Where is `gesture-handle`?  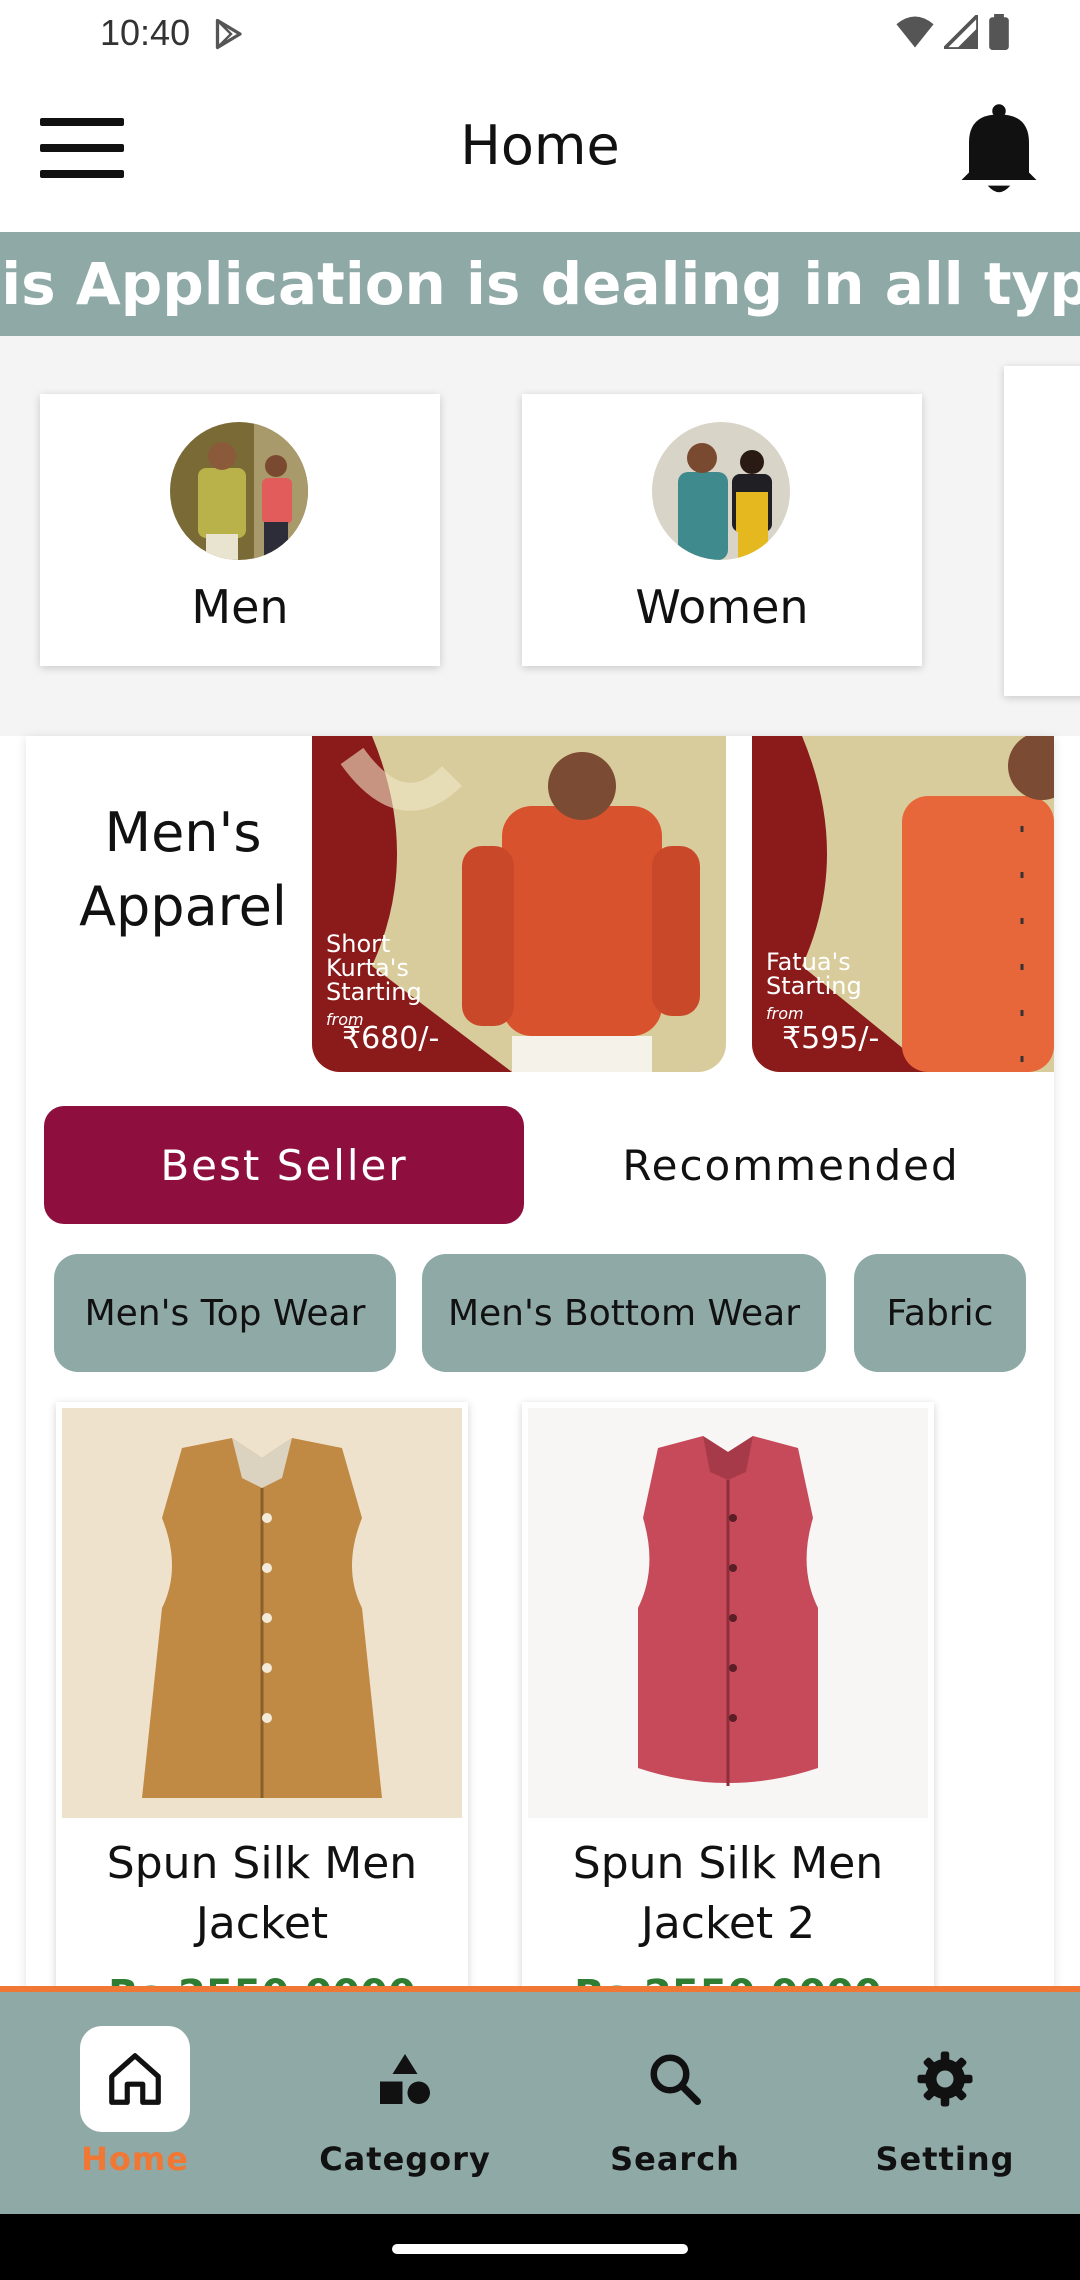
gesture-handle is located at coordinates (540, 2249).